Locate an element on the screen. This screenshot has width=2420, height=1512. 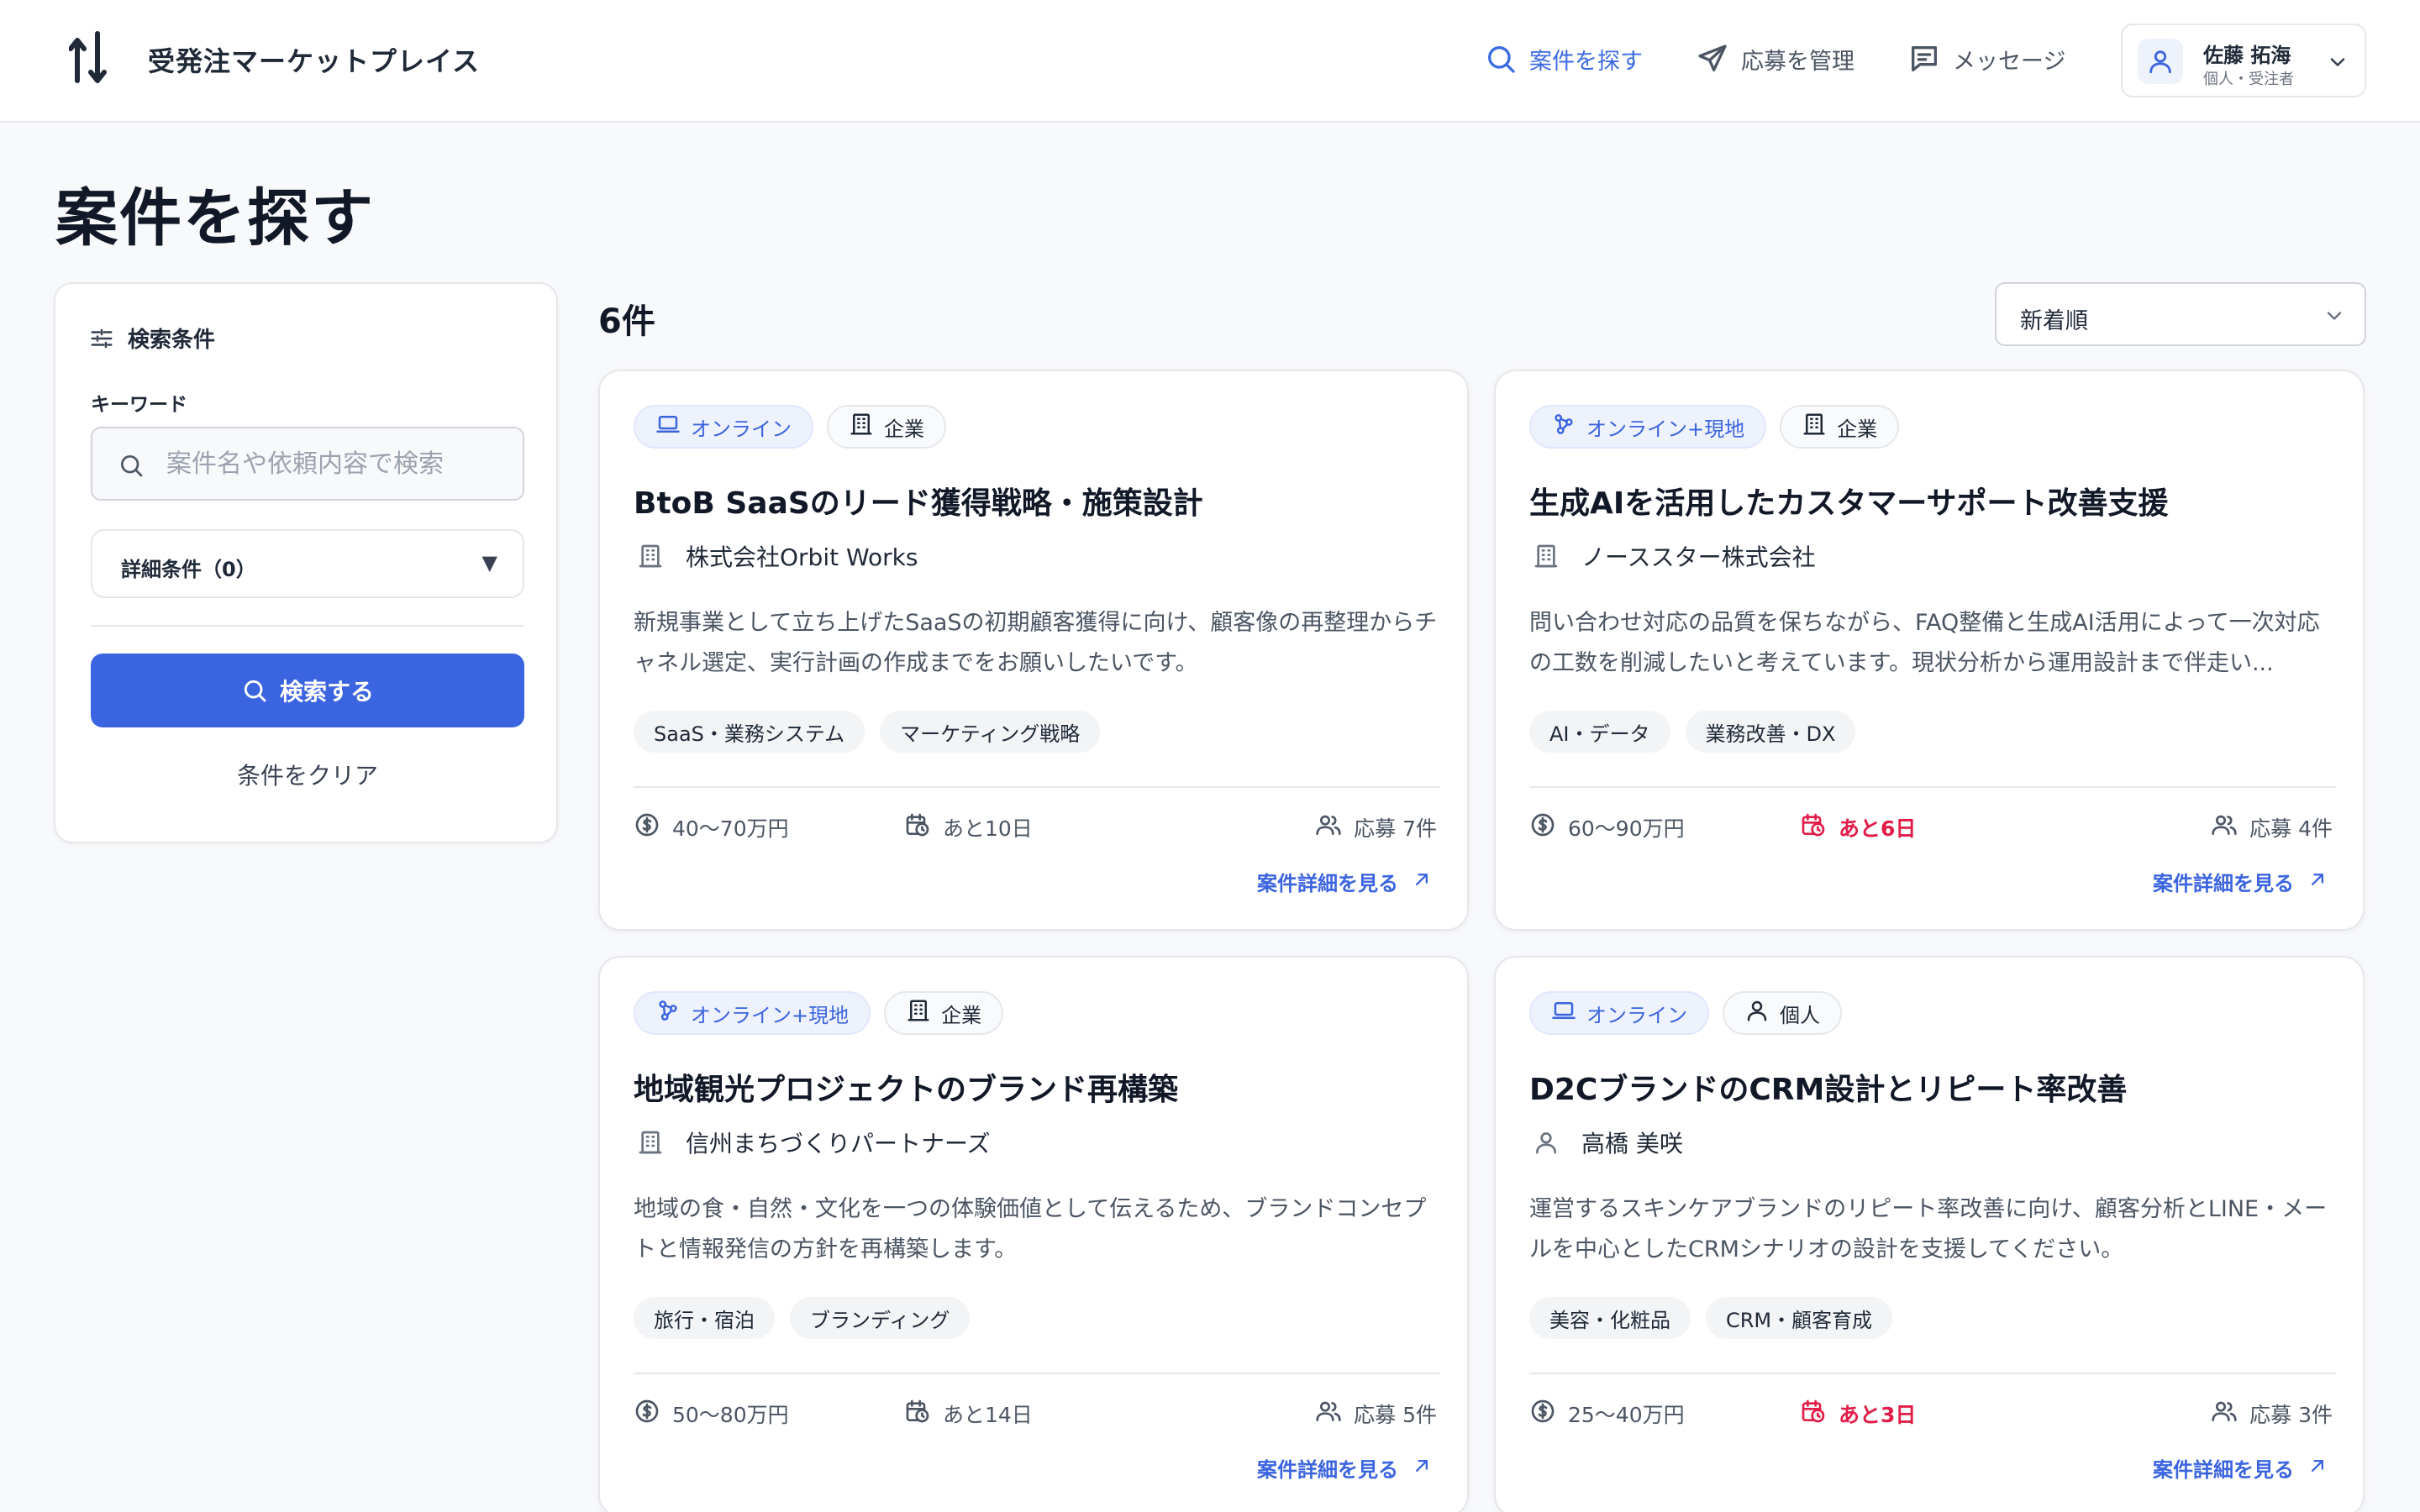
deadline: あと6日 is located at coordinates (1858, 827).